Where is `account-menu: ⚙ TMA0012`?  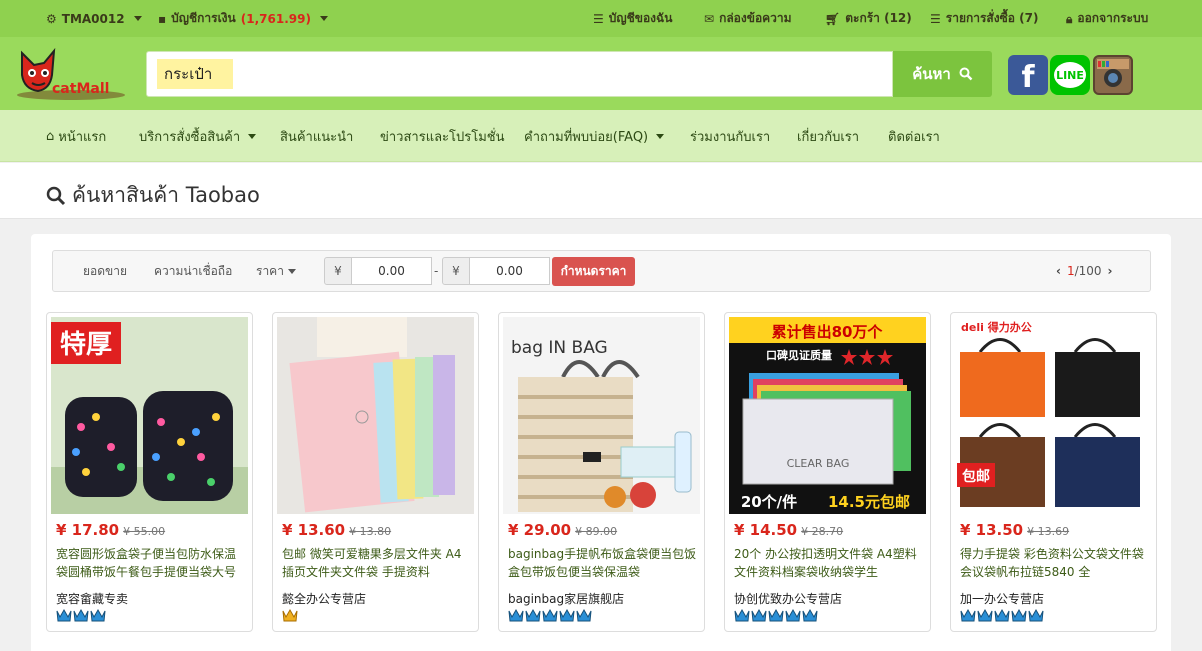 account-menu: ⚙ TMA0012 is located at coordinates (94, 18).